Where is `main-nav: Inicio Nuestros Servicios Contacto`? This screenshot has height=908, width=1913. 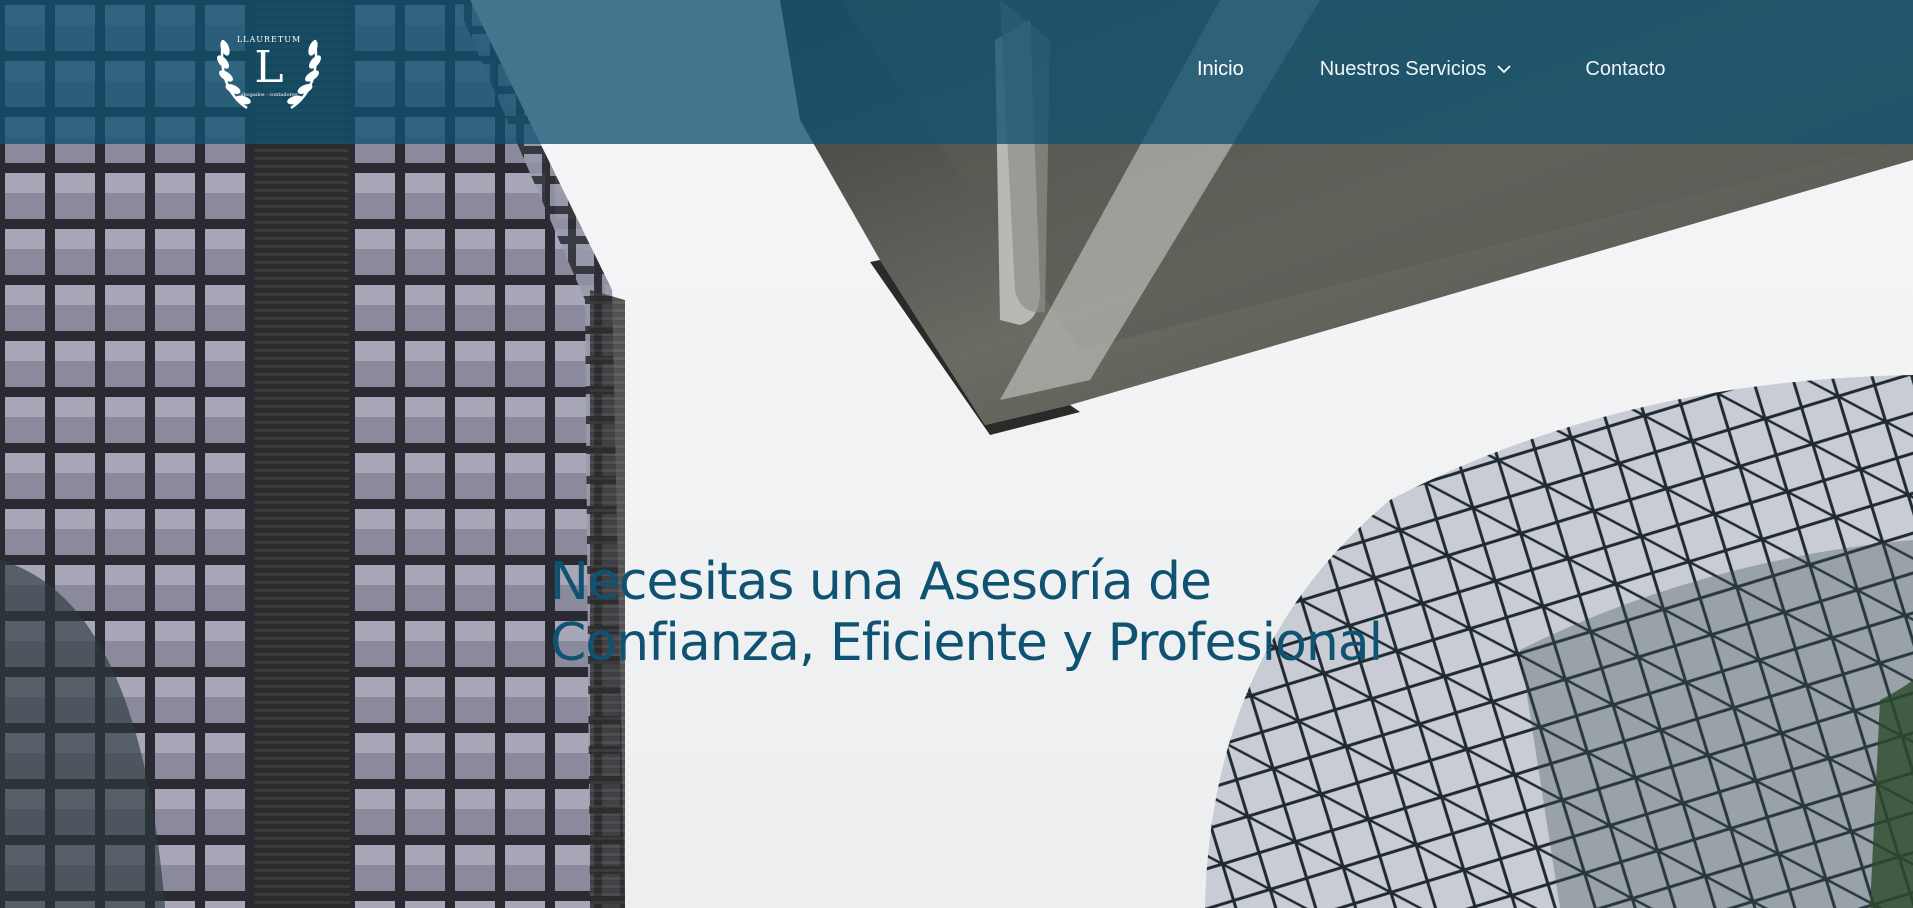
main-nav: Inicio Nuestros Servicios Contacto is located at coordinates (1431, 69).